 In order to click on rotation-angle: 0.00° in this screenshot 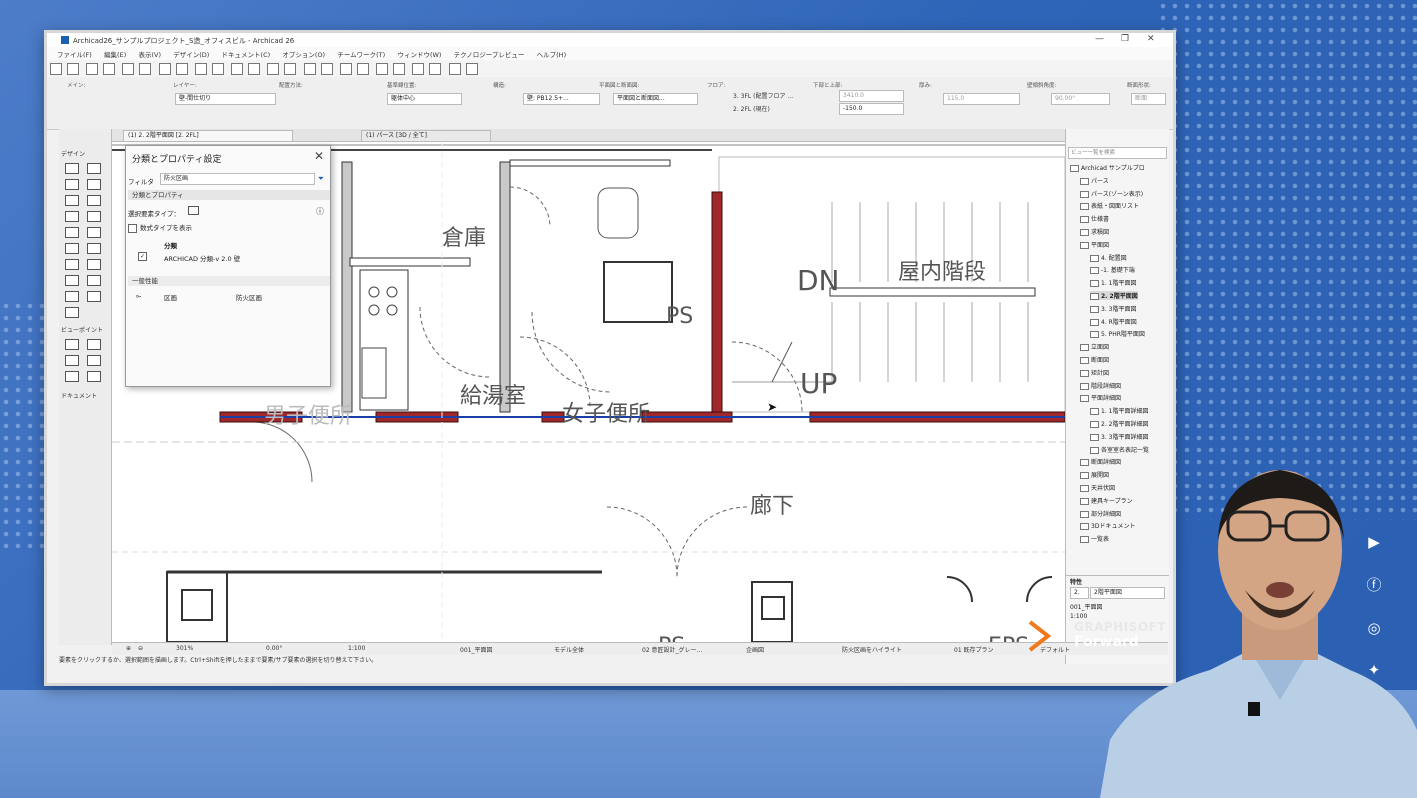, I will do `click(274, 648)`.